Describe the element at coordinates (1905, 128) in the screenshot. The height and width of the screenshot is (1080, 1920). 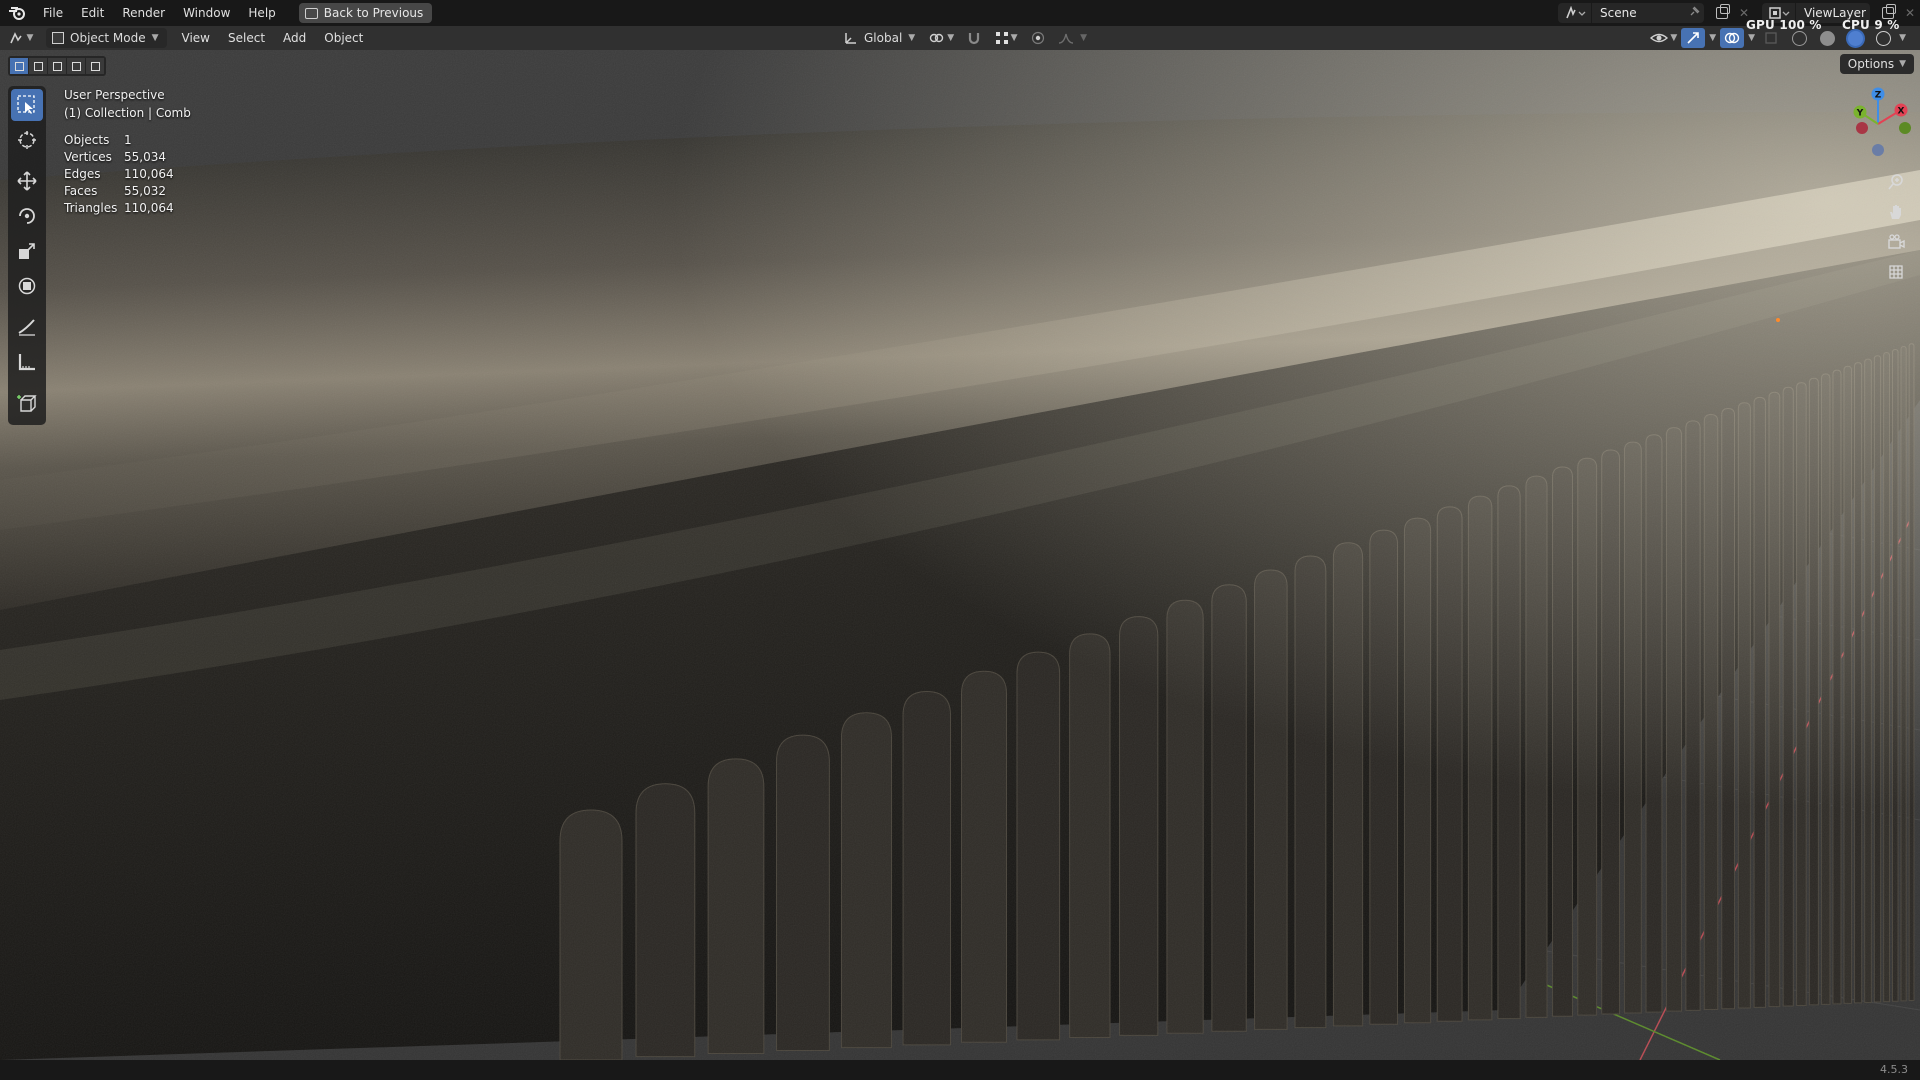
I see `gizmo-neg-y` at that location.